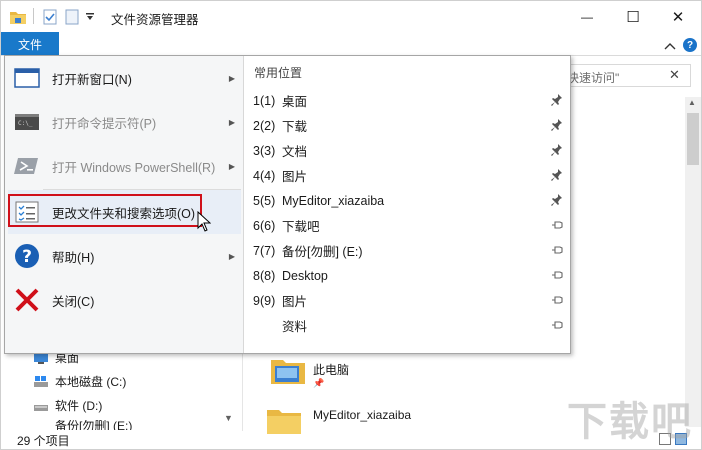 This screenshot has width=702, height=450. What do you see at coordinates (351, 16) in the screenshot?
I see `title-bar: 文件资源管理器 — ☐ ✕` at bounding box center [351, 16].